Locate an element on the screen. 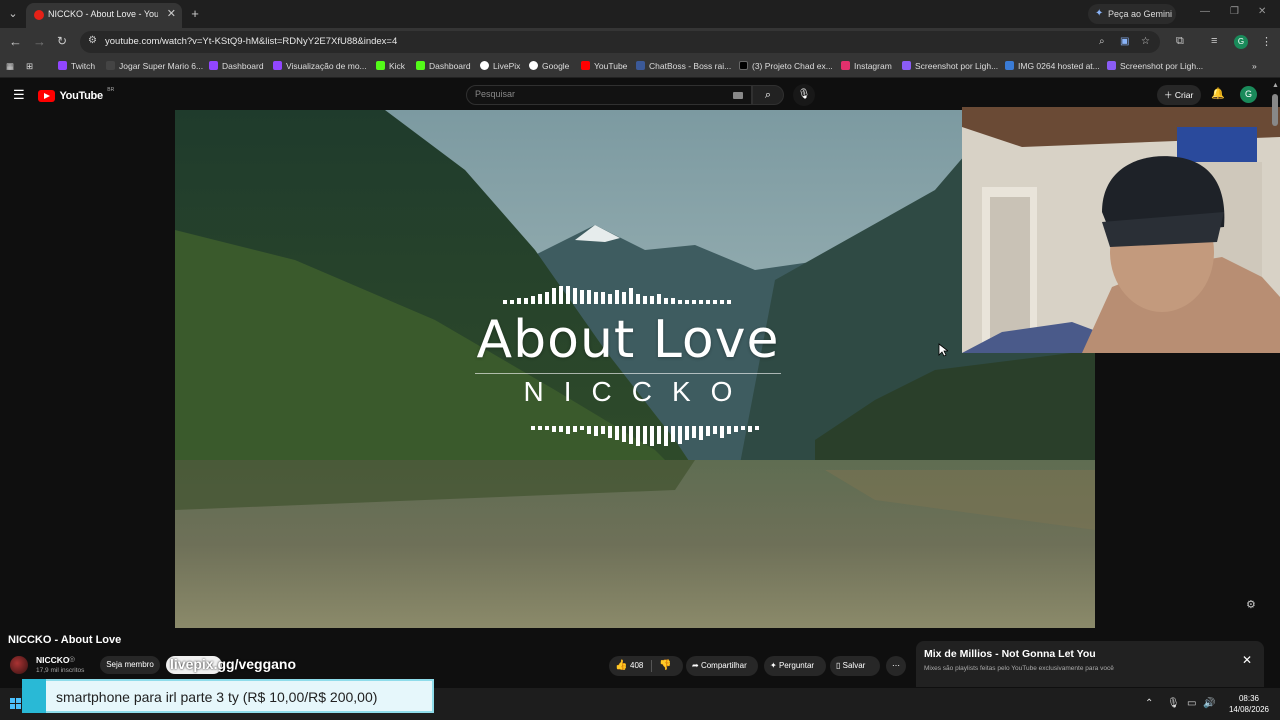  account-avatar: G is located at coordinates (1248, 94).